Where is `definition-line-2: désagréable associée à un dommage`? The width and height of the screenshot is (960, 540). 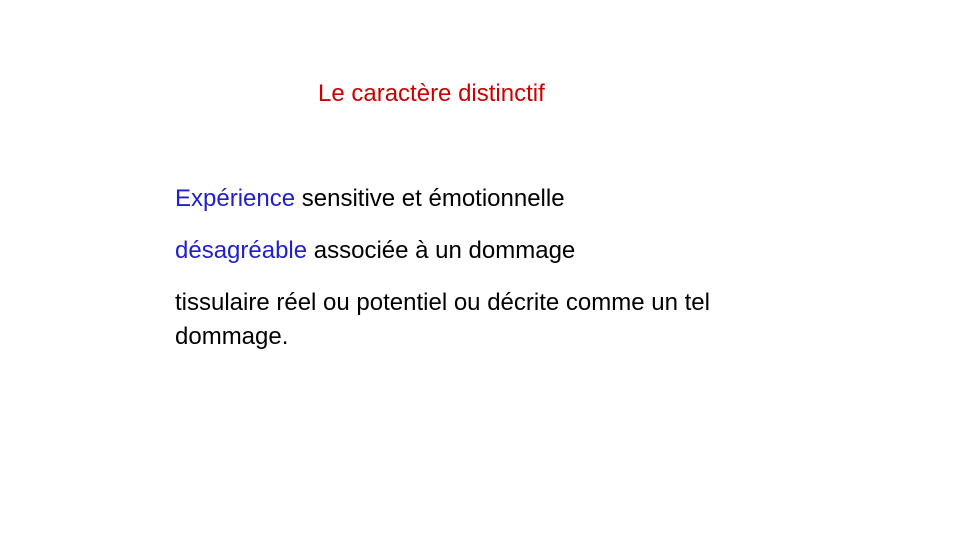
definition-line-2: désagréable associée à un dommage is located at coordinates (480, 251).